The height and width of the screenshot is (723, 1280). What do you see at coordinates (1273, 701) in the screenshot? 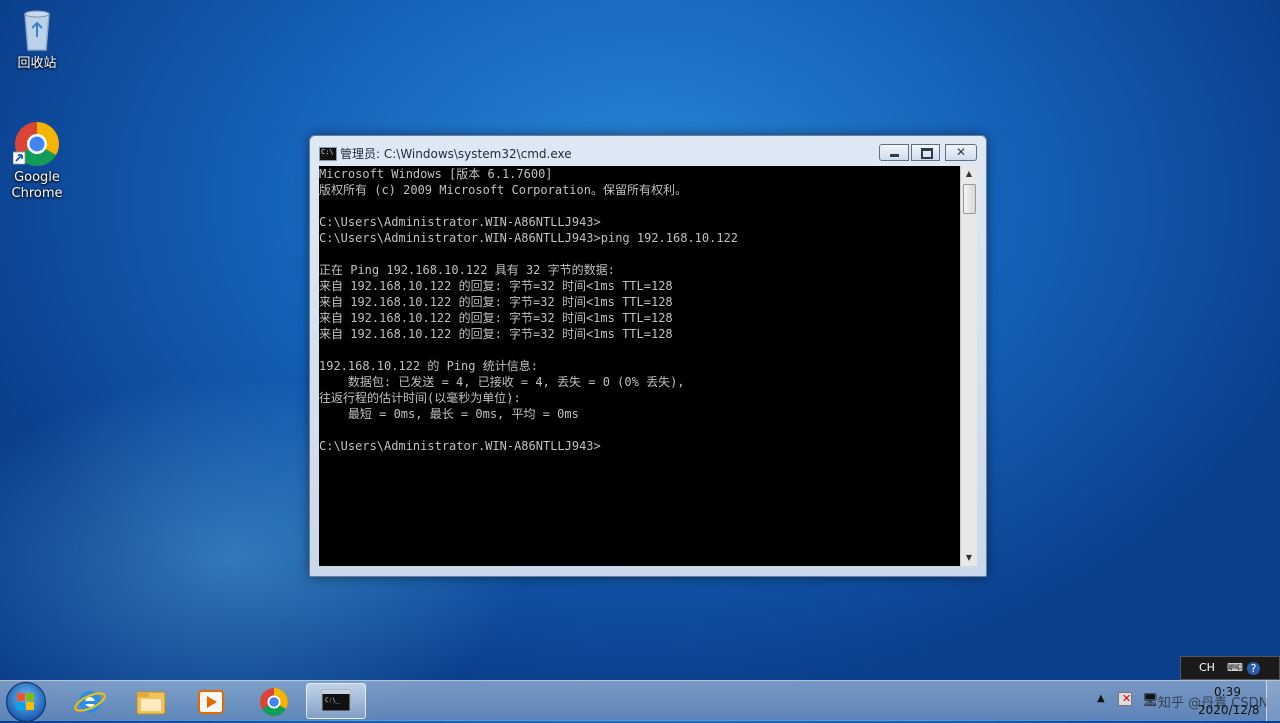
I see `show-desktop-button` at bounding box center [1273, 701].